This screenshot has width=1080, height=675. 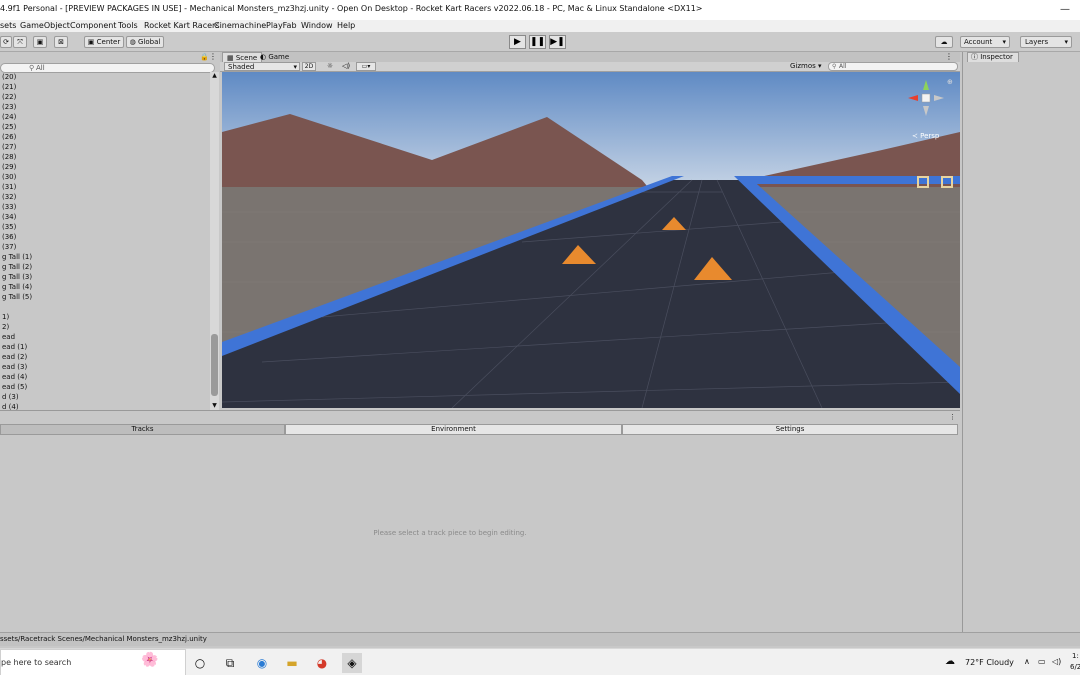 What do you see at coordinates (104, 387) in the screenshot?
I see `hierarchy-item: ead (5)` at bounding box center [104, 387].